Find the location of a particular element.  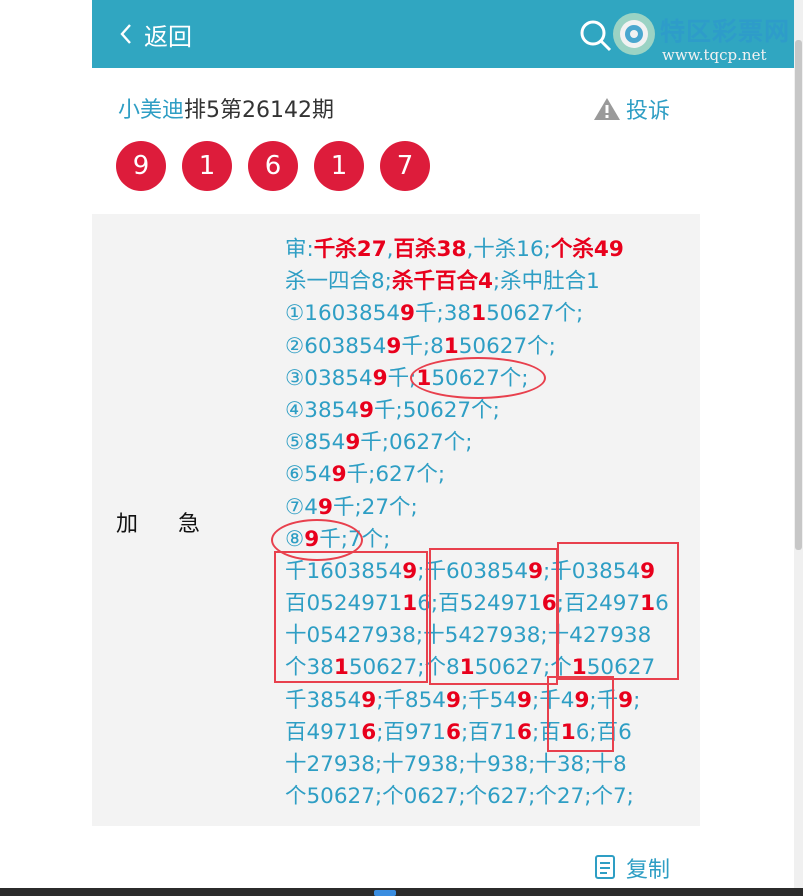

watermark-logo-icon is located at coordinates (634, 34).